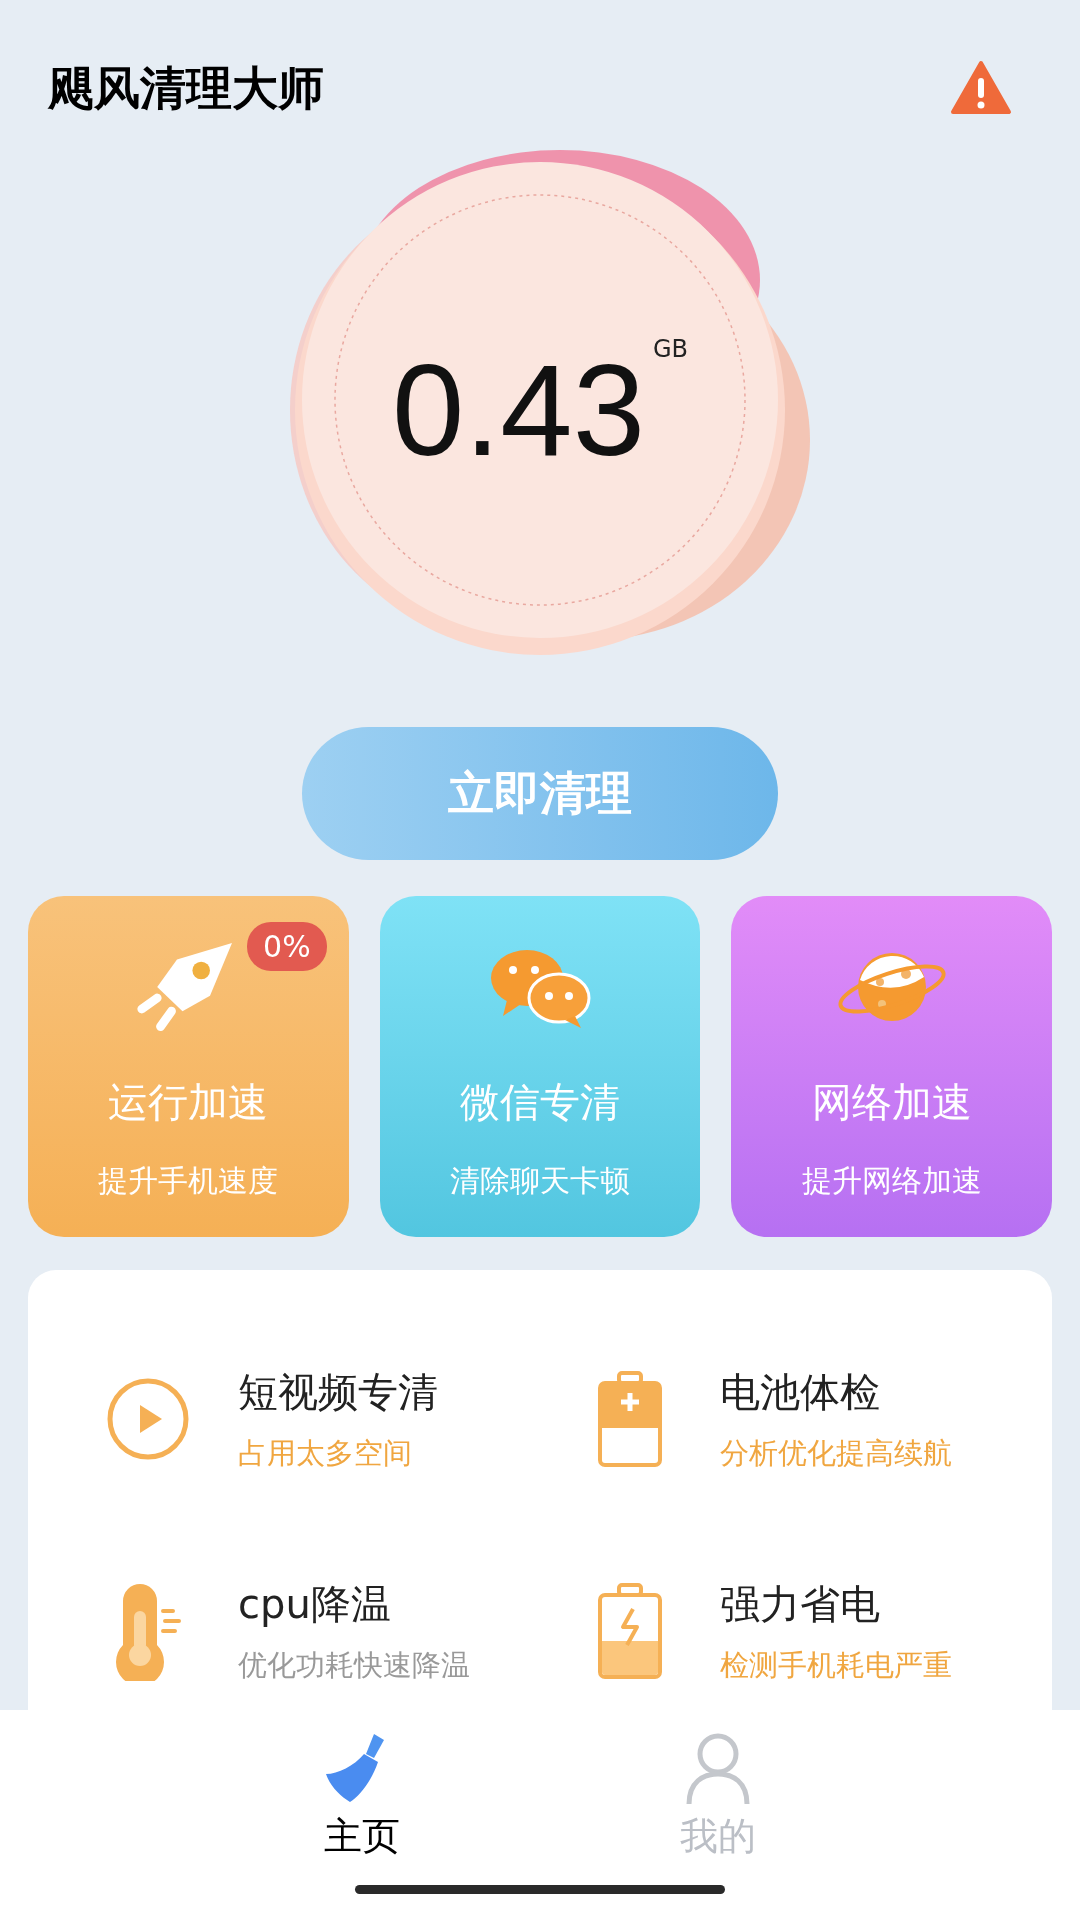 The width and height of the screenshot is (1080, 1920). Describe the element at coordinates (188, 1102) in the screenshot. I see `card-title: 运行加速` at that location.